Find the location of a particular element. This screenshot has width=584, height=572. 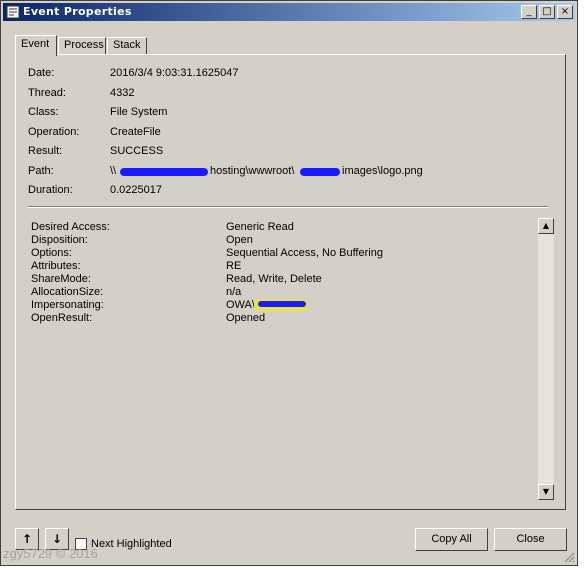

section-divider is located at coordinates (288, 207).